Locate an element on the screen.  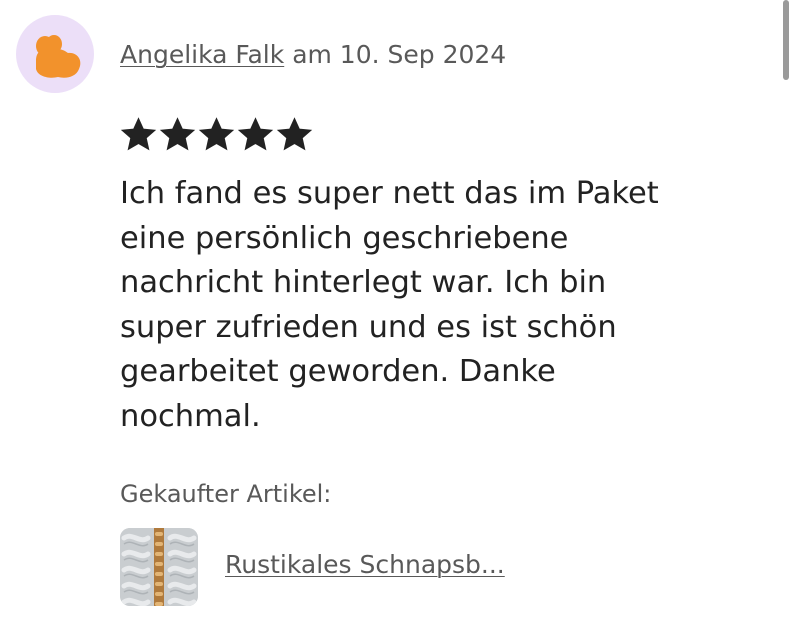
reviewer-name-link: Angelika Falk is located at coordinates (202, 54).